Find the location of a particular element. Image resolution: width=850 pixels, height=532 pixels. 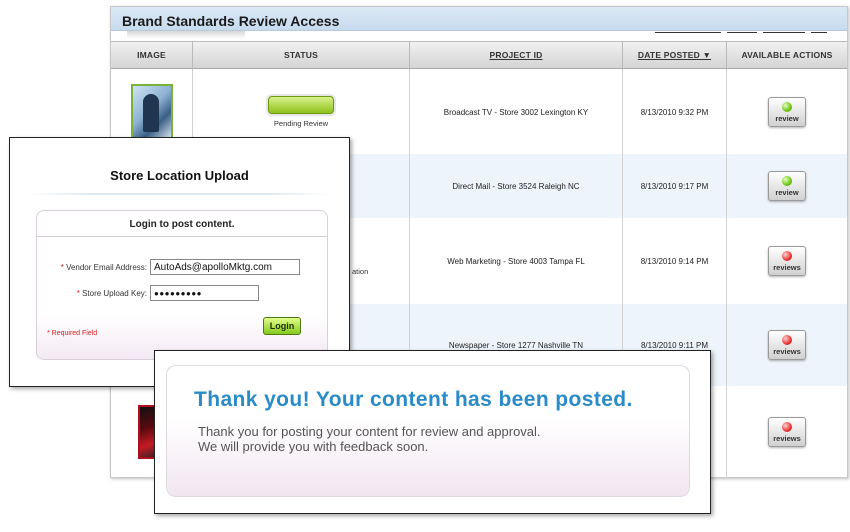

status-label: Pending Review is located at coordinates (301, 123).